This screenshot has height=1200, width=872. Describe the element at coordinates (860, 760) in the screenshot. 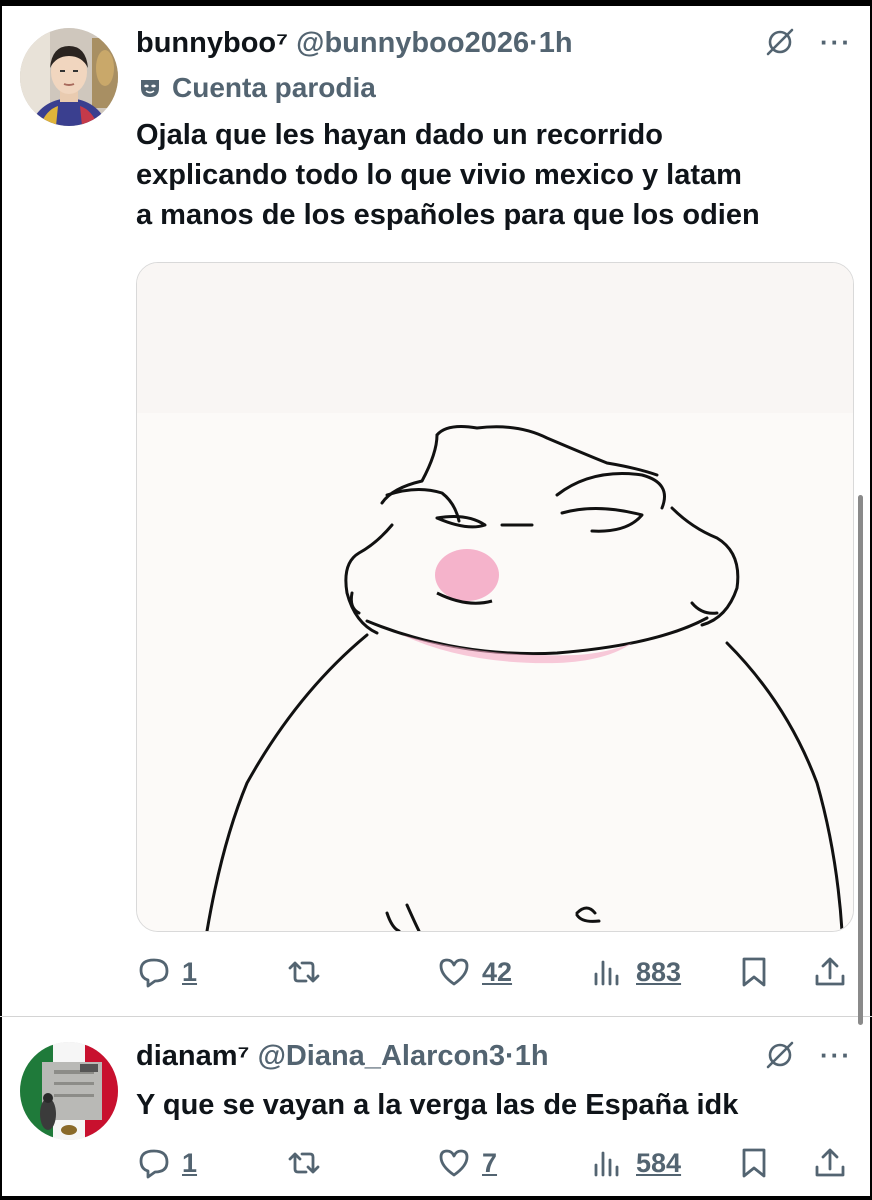

I see `scrollbar` at that location.